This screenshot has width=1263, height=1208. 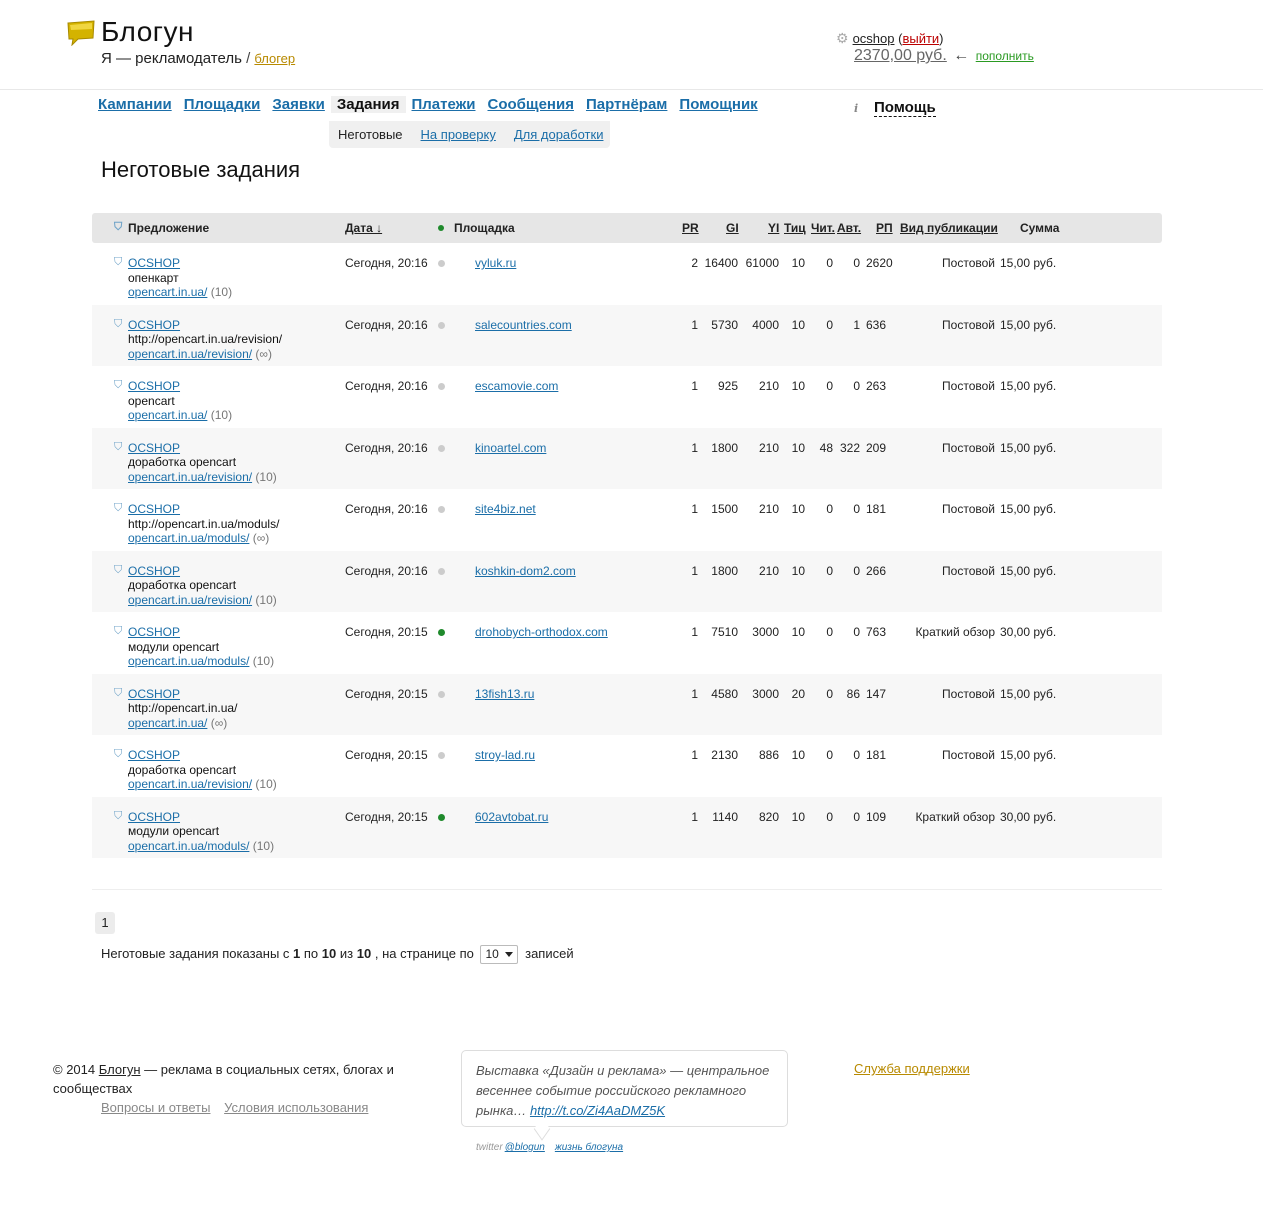 I want to click on header-yi: YI, so click(x=773, y=228).